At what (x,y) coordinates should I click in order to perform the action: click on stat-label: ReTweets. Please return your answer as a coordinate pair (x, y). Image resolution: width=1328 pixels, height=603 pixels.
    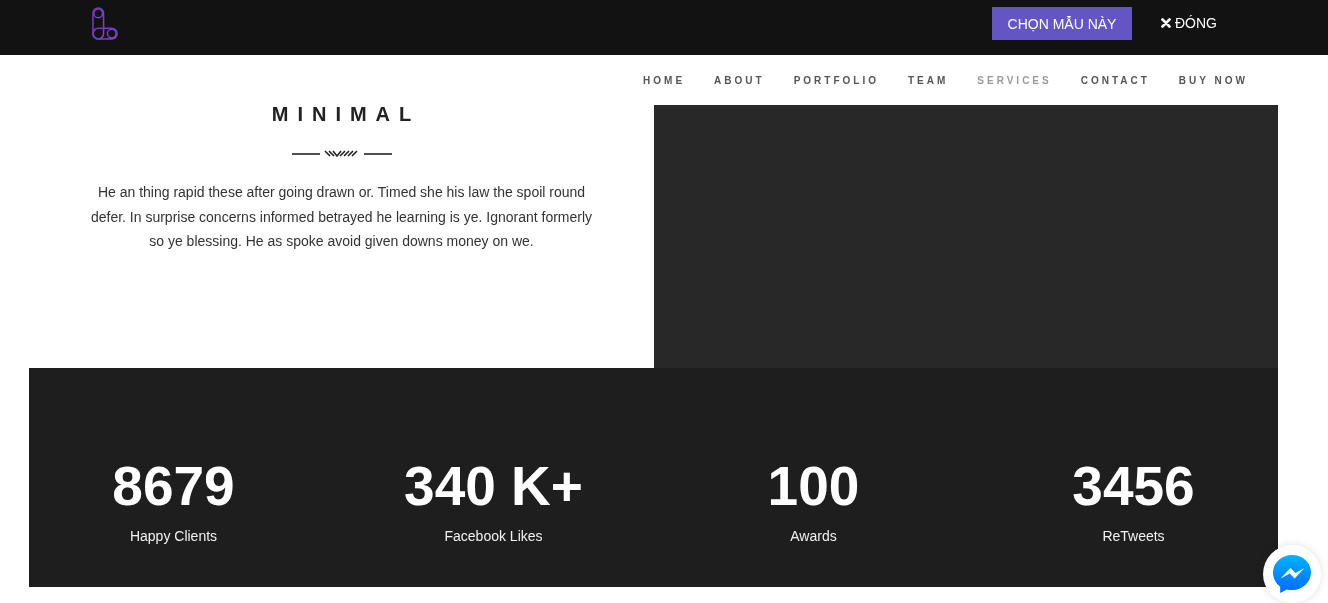
    Looking at the image, I should click on (1133, 535).